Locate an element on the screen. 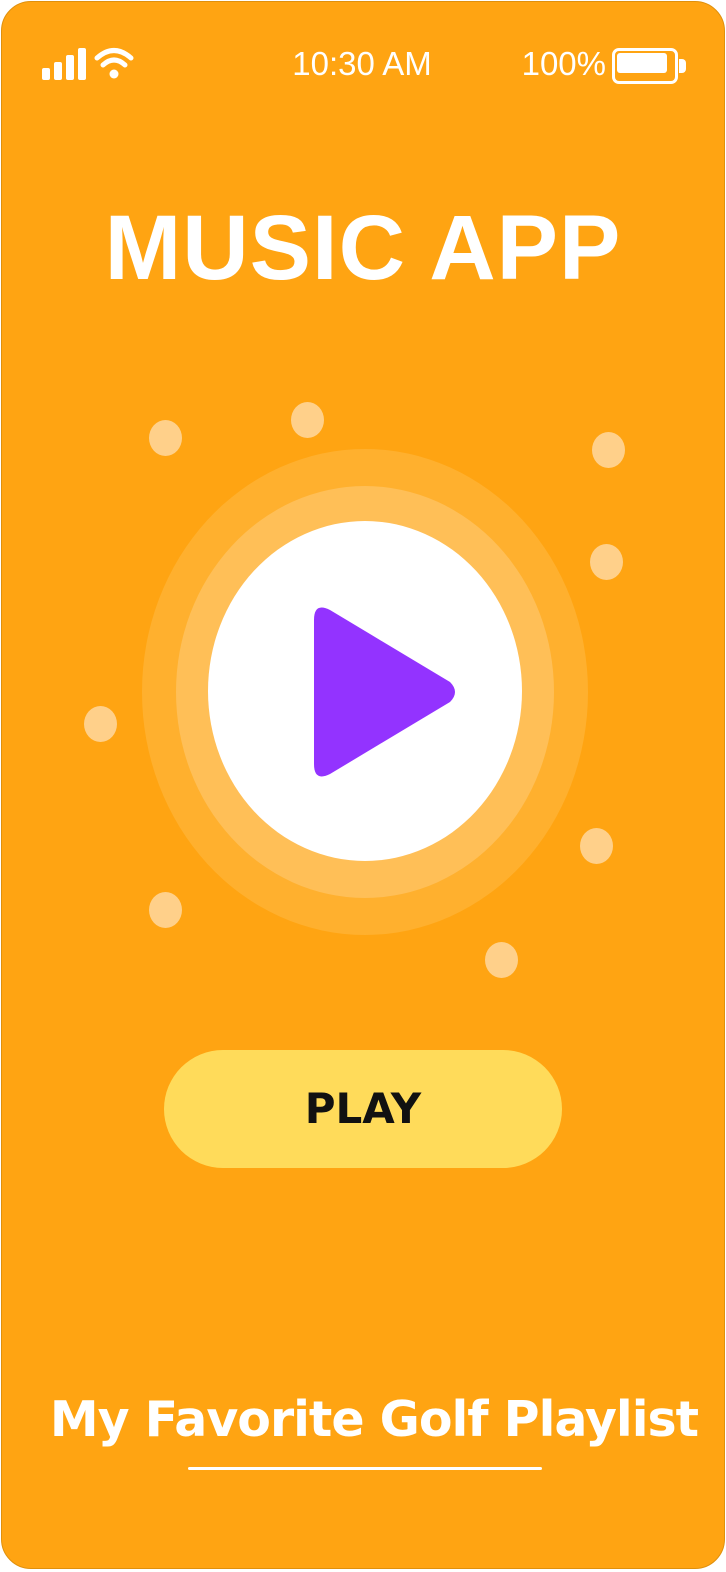 This screenshot has height=1572, width=726. app-title: MUSIC APP is located at coordinates (363, 248).